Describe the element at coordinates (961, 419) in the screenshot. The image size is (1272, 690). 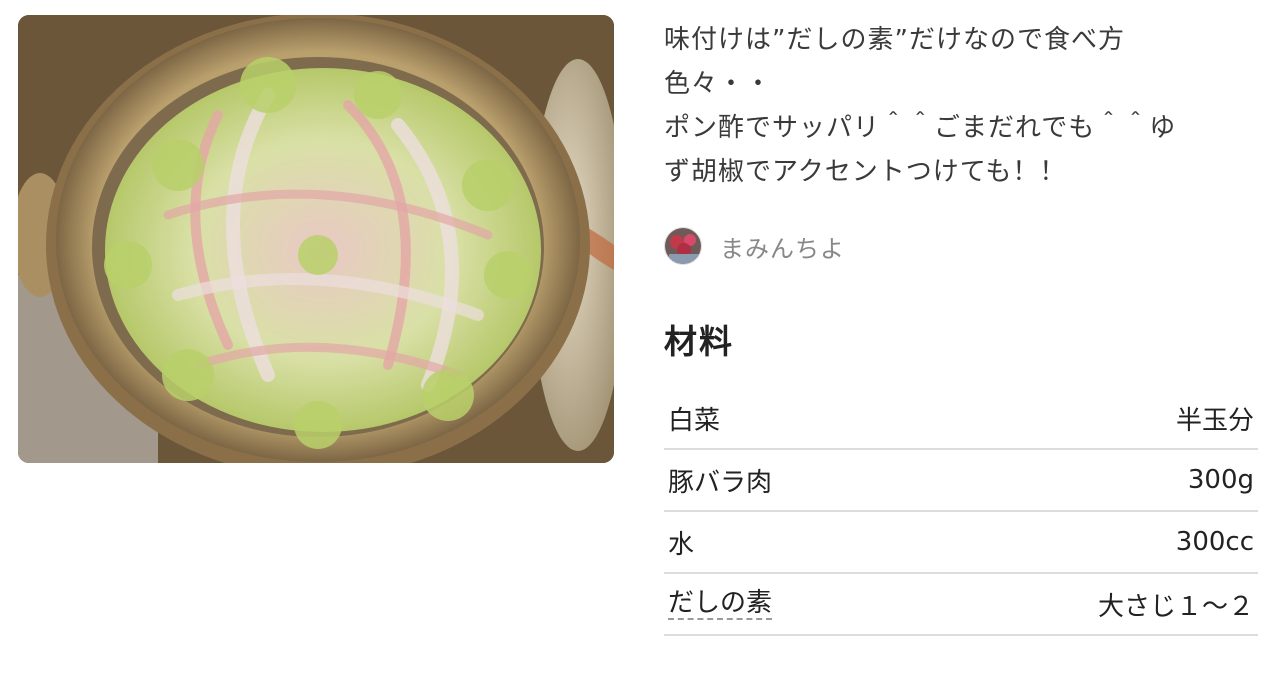
I see `ingredient-row: 白菜 半玉分` at that location.